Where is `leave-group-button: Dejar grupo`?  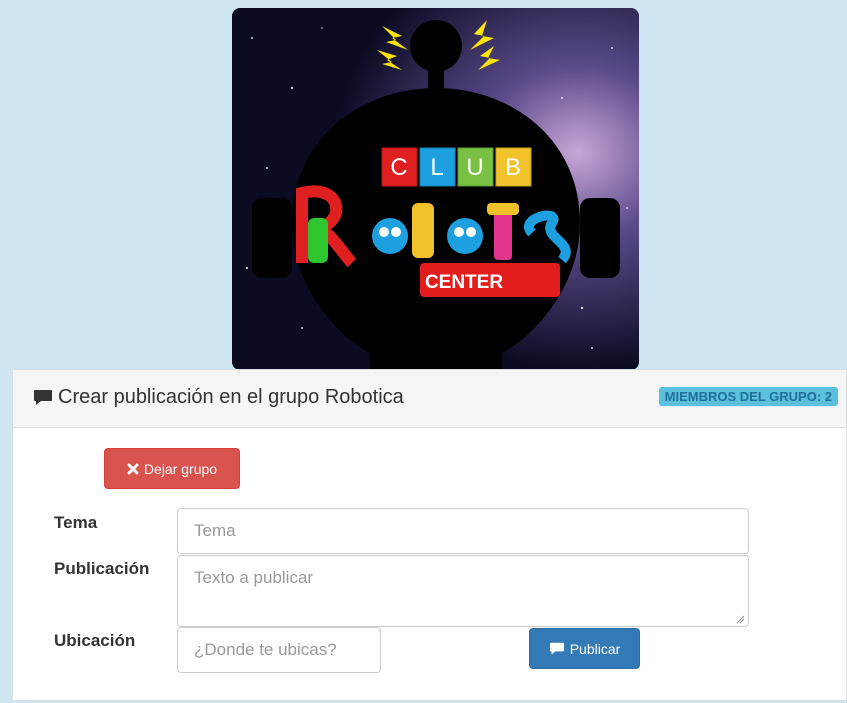
leave-group-button: Dejar grupo is located at coordinates (172, 468).